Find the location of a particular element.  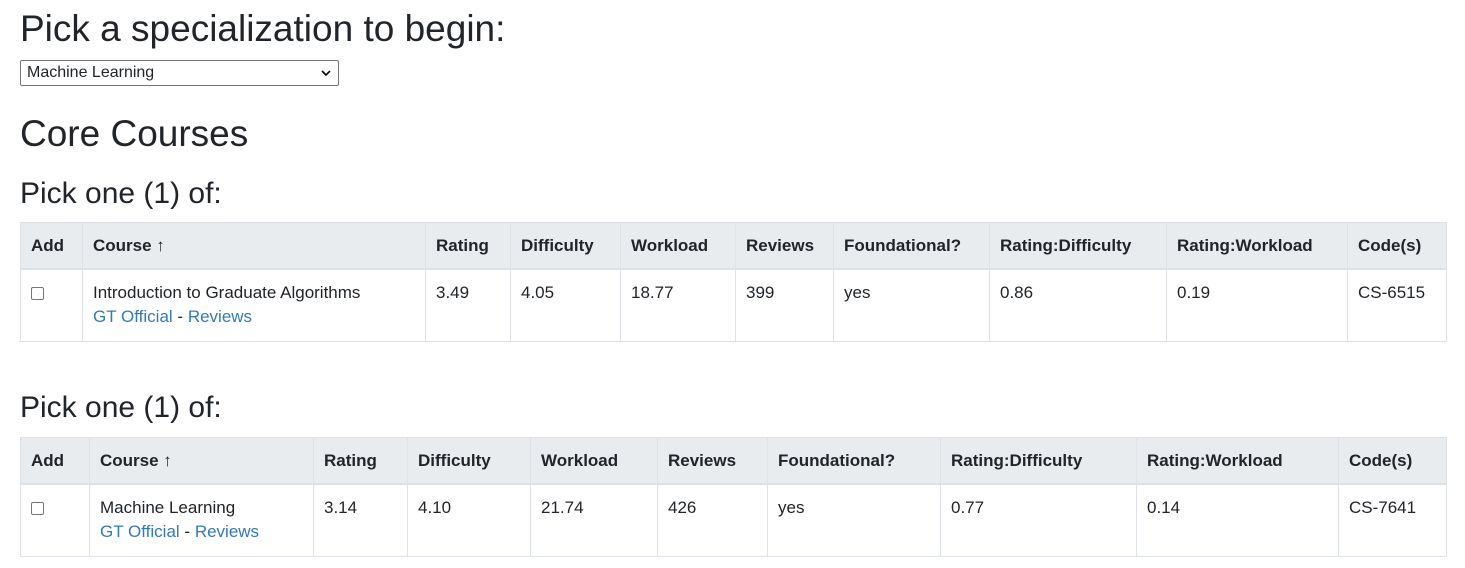

difficulty-cell: 4.10 is located at coordinates (469, 520).